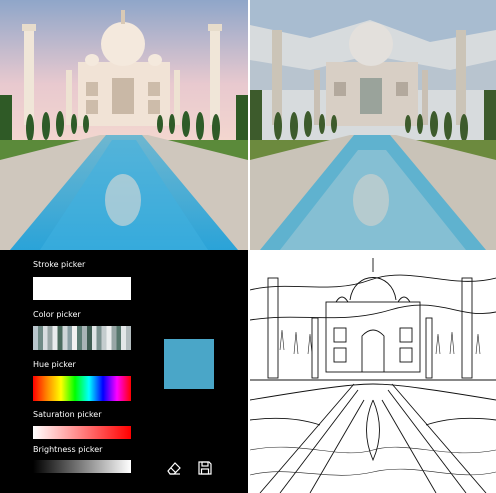 The image size is (496, 493). I want to click on color-picker, so click(82, 338).